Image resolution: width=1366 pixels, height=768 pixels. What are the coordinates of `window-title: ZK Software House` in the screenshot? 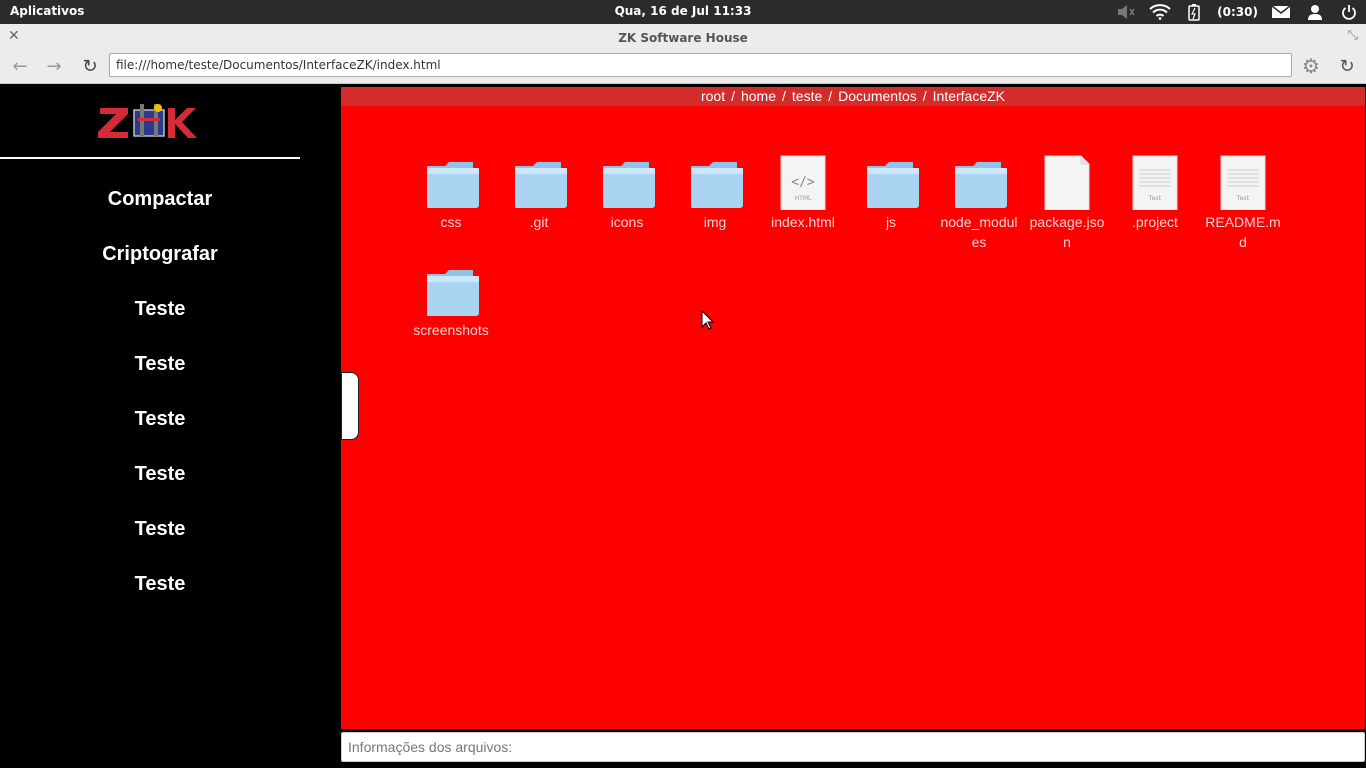 It's located at (683, 38).